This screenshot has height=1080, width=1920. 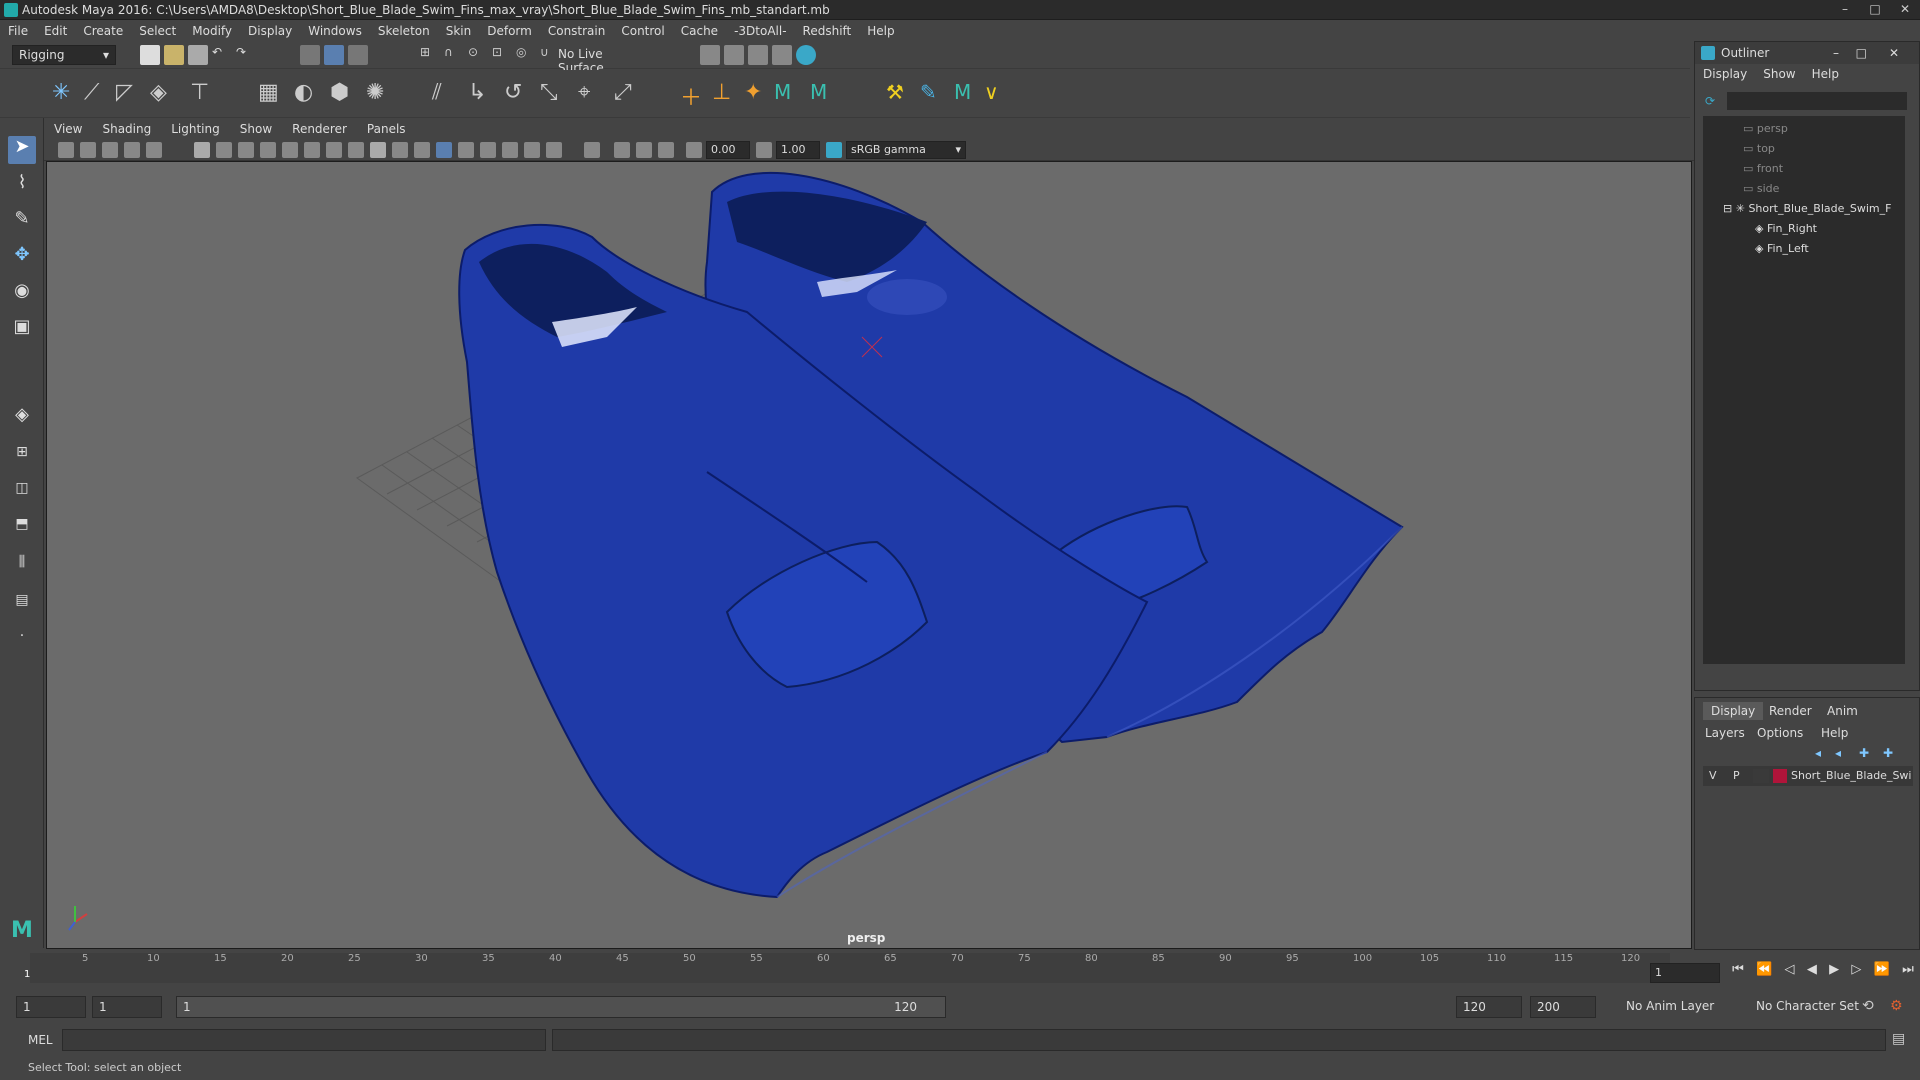 I want to click on script-editor-icon: ▤, so click(x=1898, y=1039).